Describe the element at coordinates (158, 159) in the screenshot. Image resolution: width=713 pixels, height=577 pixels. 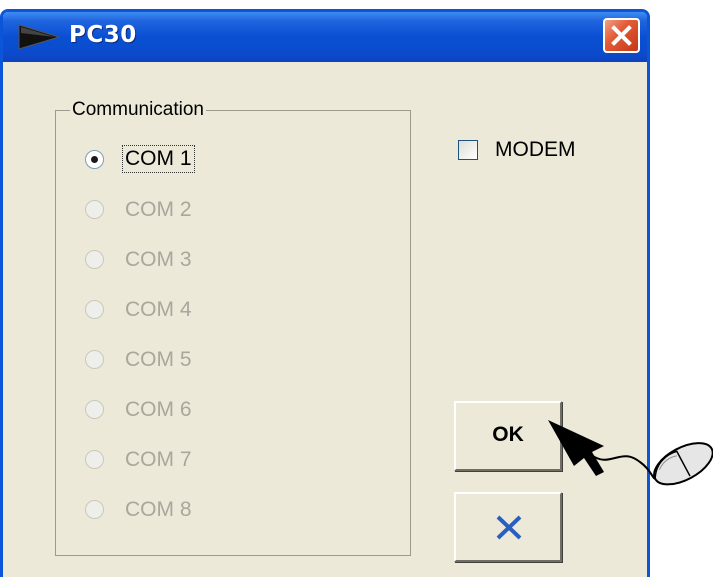
I see `com-radio-label: COM 1` at that location.